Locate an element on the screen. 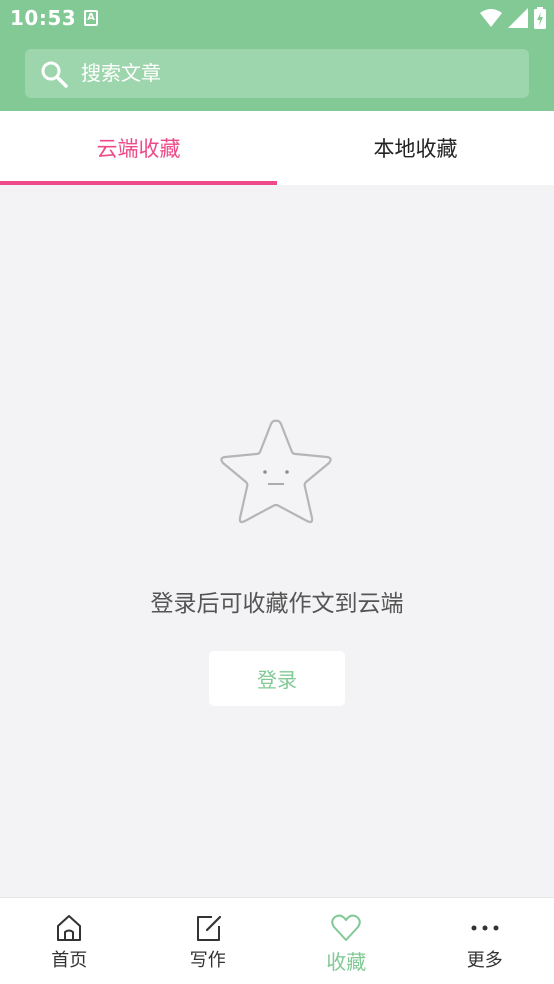 This screenshot has width=554, height=984. nav-item-home: 首页 is located at coordinates (69, 941).